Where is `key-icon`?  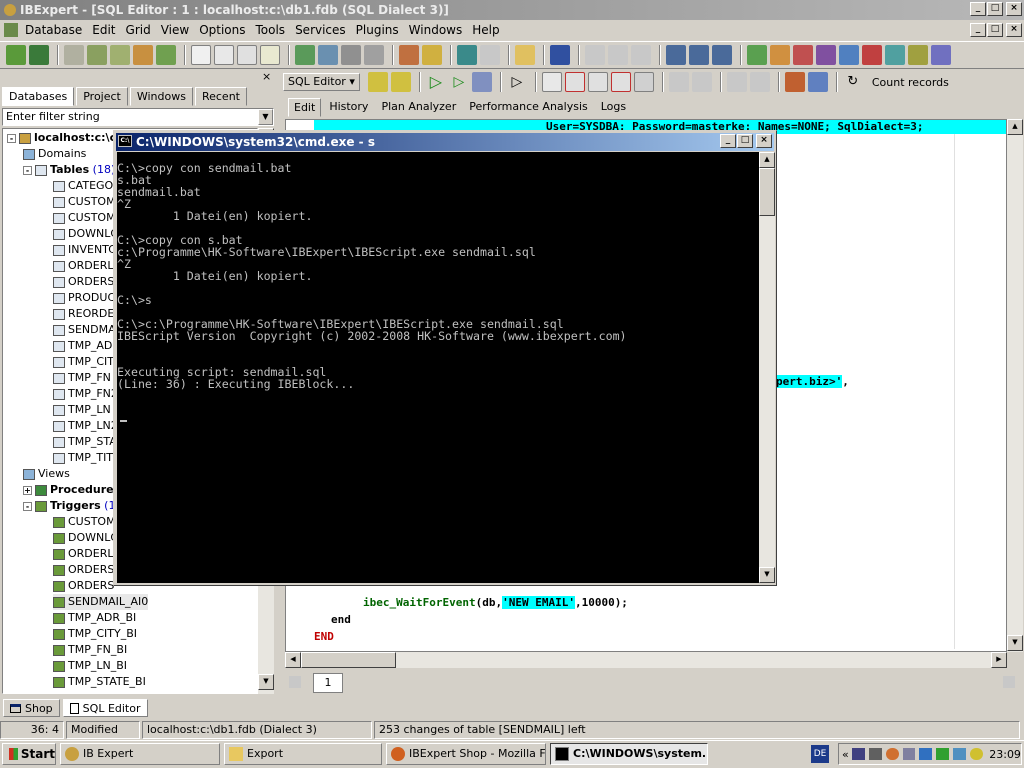 key-icon is located at coordinates (432, 55).